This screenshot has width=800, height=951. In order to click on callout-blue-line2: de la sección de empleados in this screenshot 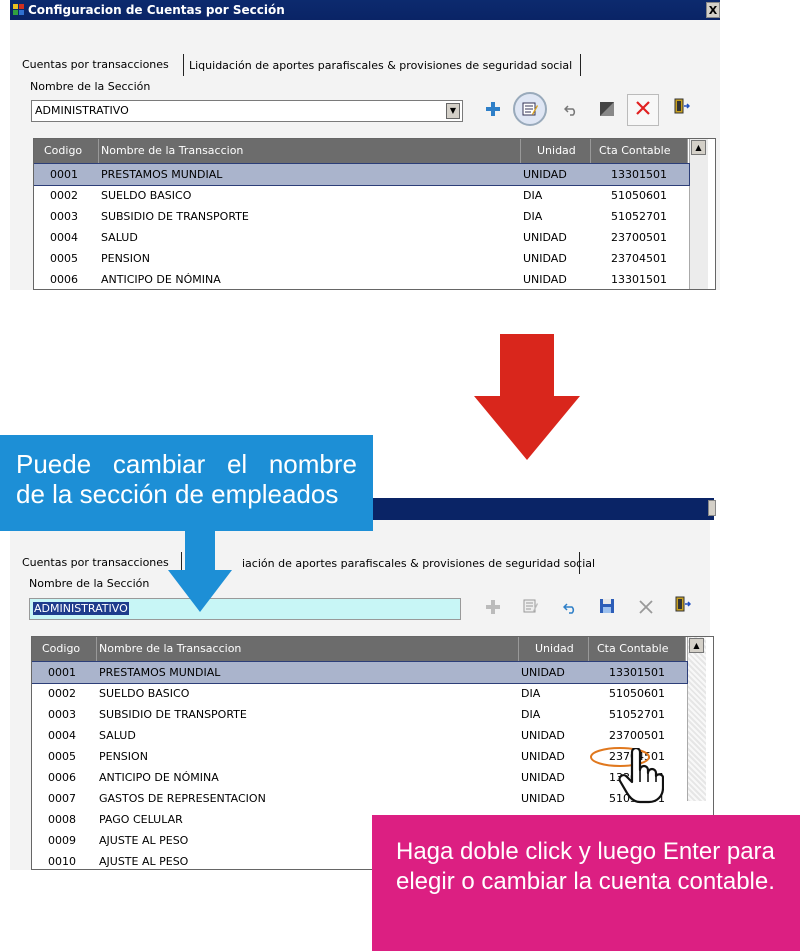, I will do `click(177, 494)`.